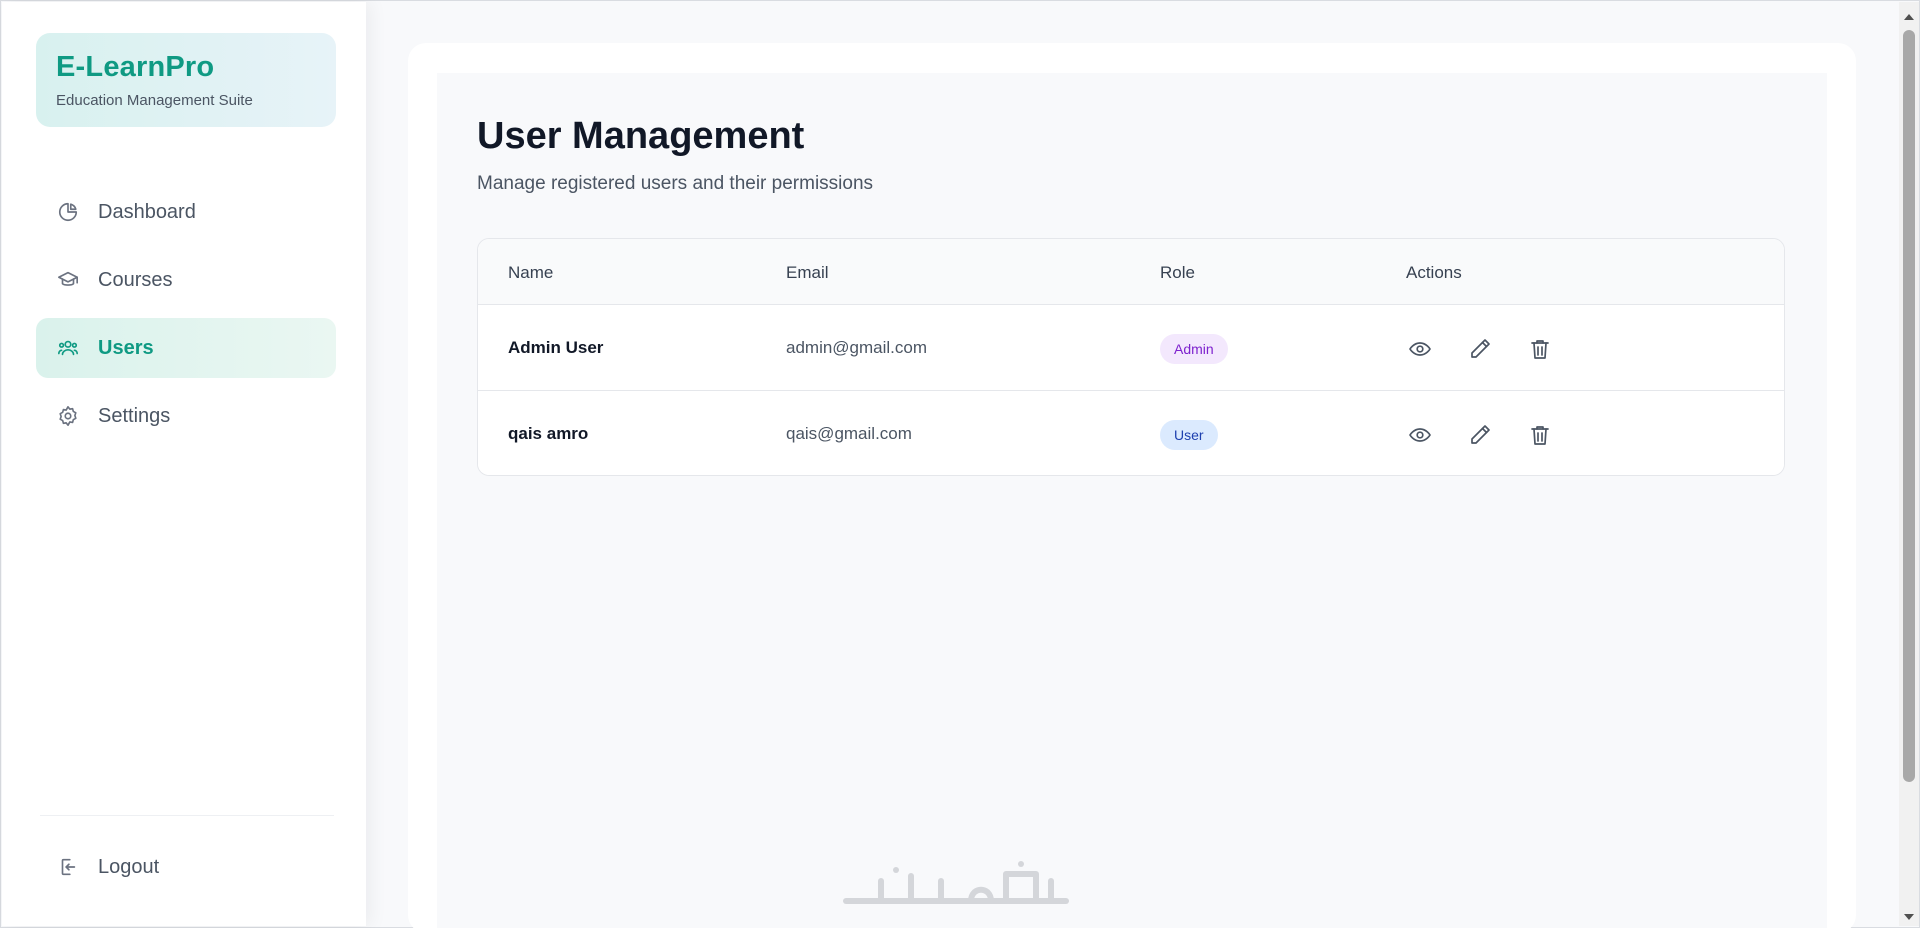 The height and width of the screenshot is (928, 1920). I want to click on vertical-scrollbar, so click(1909, 464).